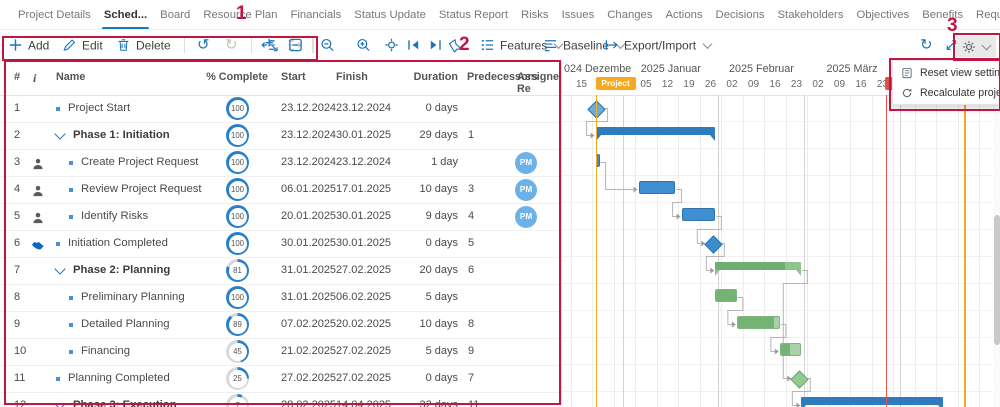 This screenshot has width=1000, height=407. What do you see at coordinates (658, 45) in the screenshot?
I see `export-import-dropdown: Export/Import` at bounding box center [658, 45].